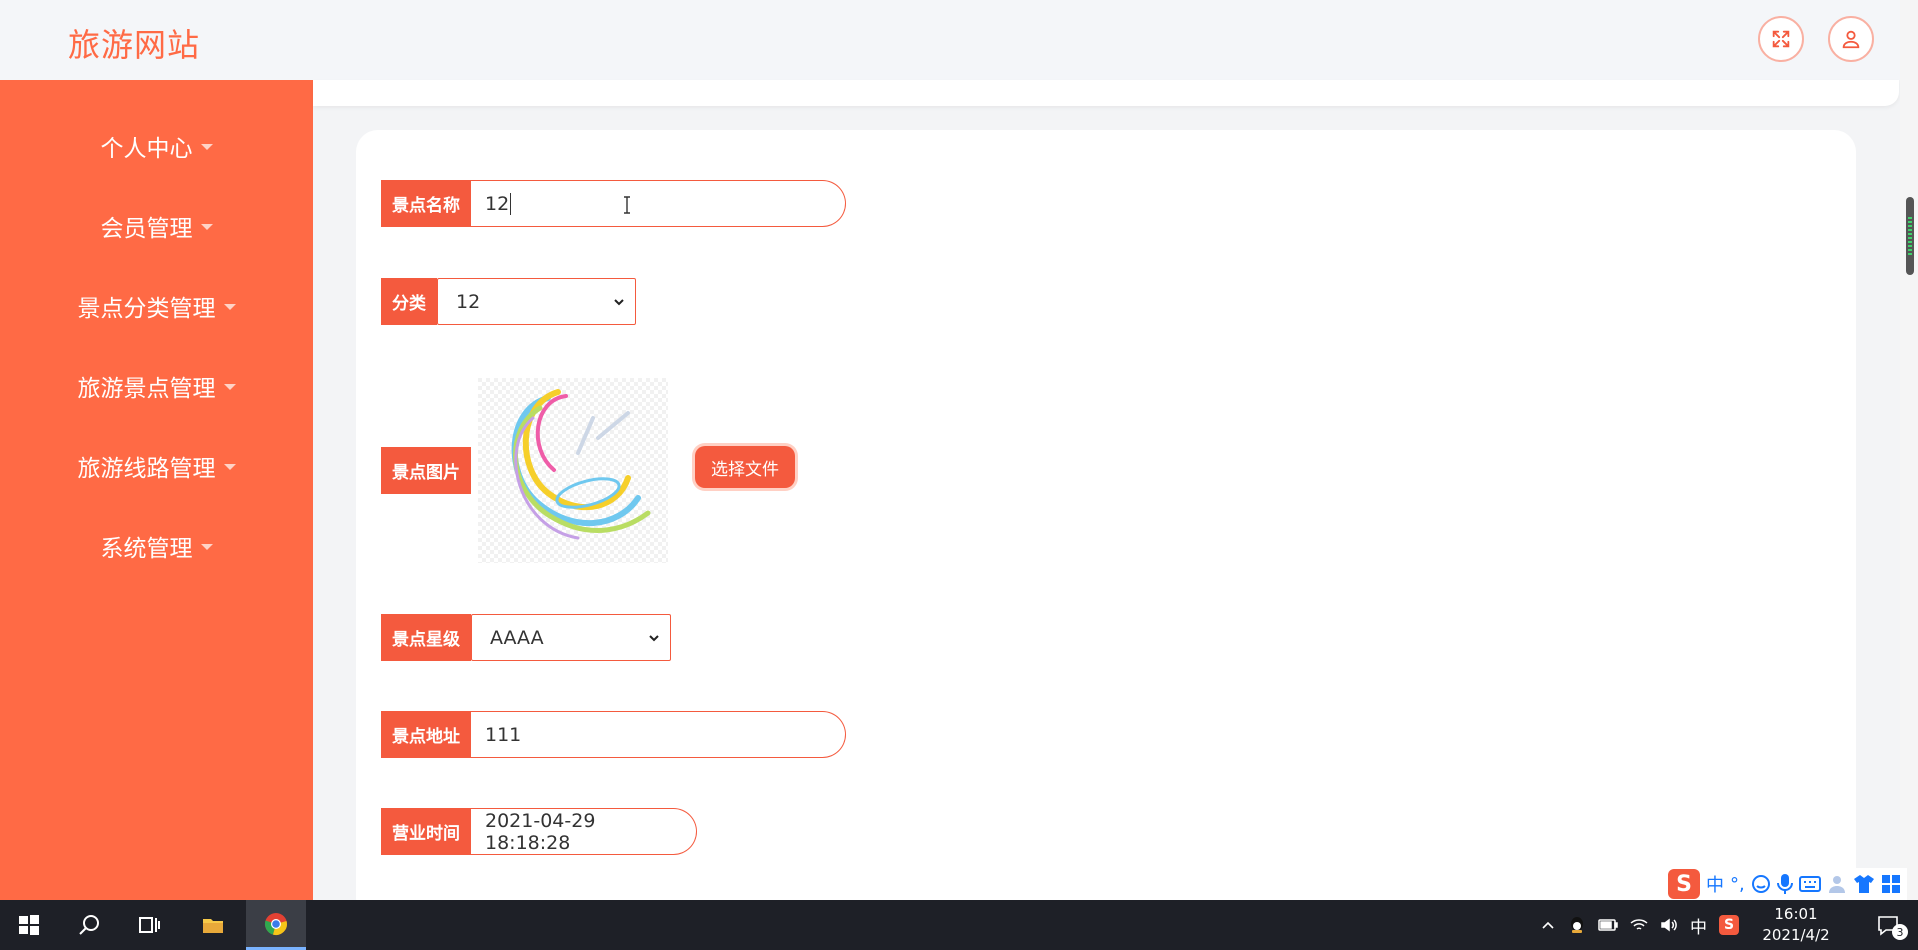 The image size is (1918, 950). What do you see at coordinates (658, 203) in the screenshot?
I see `spot-name-input: 12` at bounding box center [658, 203].